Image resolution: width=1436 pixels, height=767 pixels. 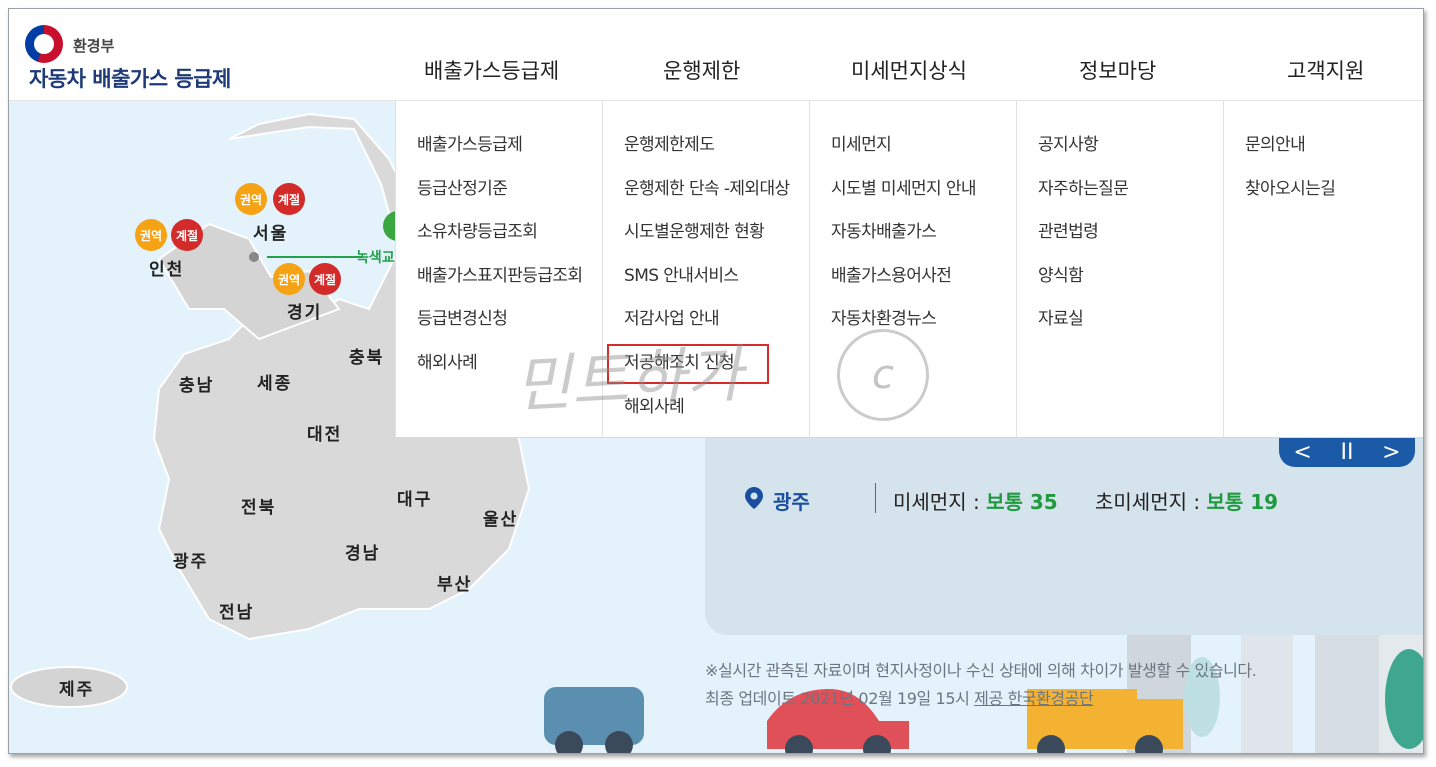 I want to click on prev-button: <, so click(x=1302, y=452).